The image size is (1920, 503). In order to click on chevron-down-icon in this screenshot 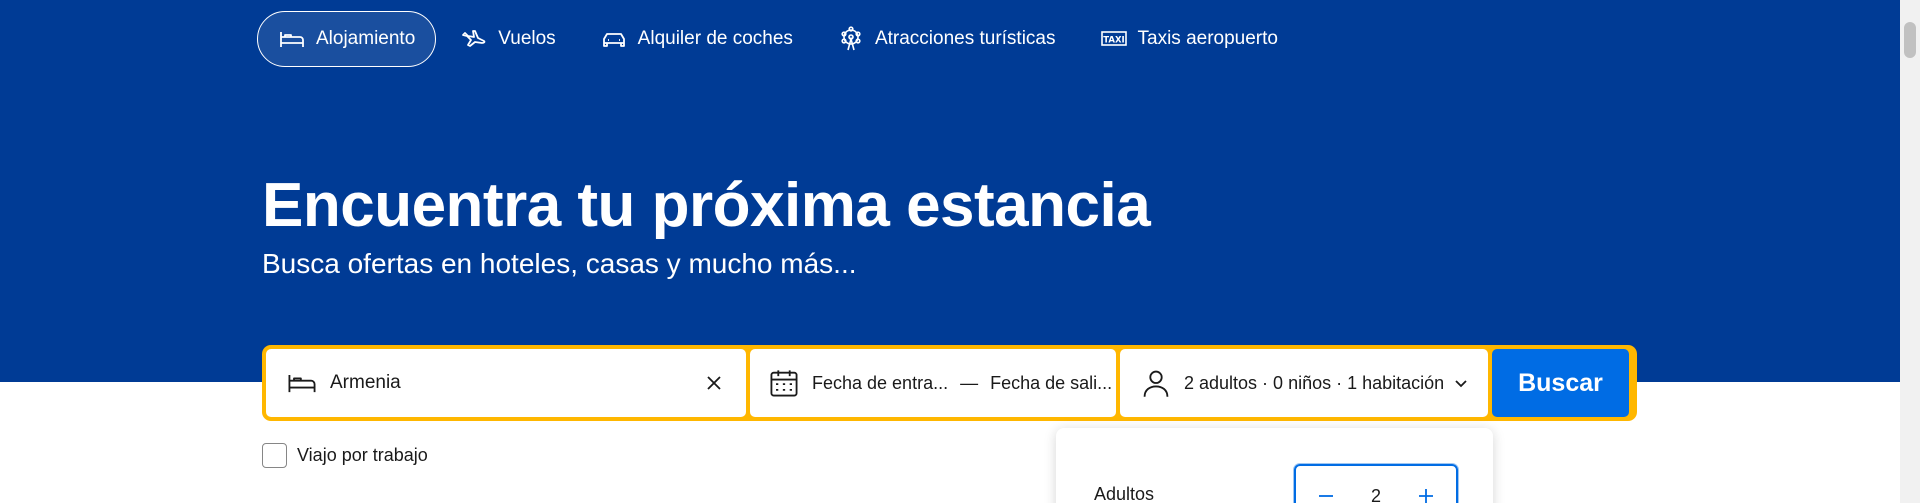, I will do `click(1461, 384)`.